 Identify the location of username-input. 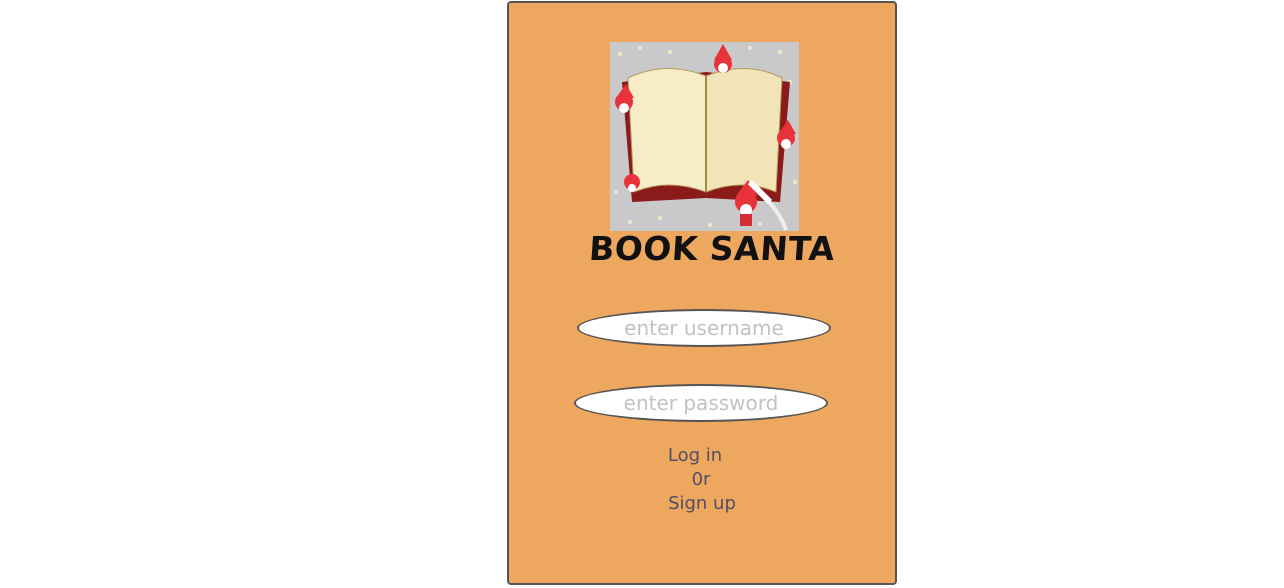
(704, 328).